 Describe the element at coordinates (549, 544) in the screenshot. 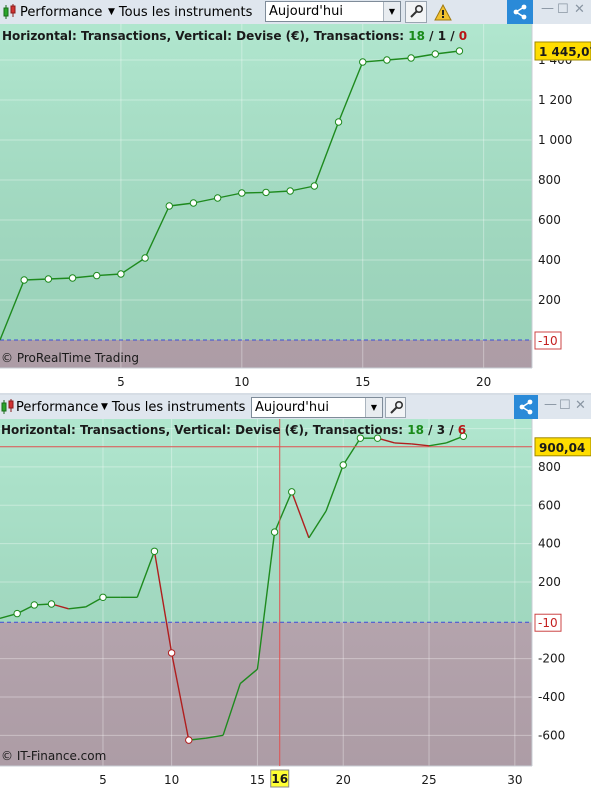

I see `y-tick-label: 400` at that location.